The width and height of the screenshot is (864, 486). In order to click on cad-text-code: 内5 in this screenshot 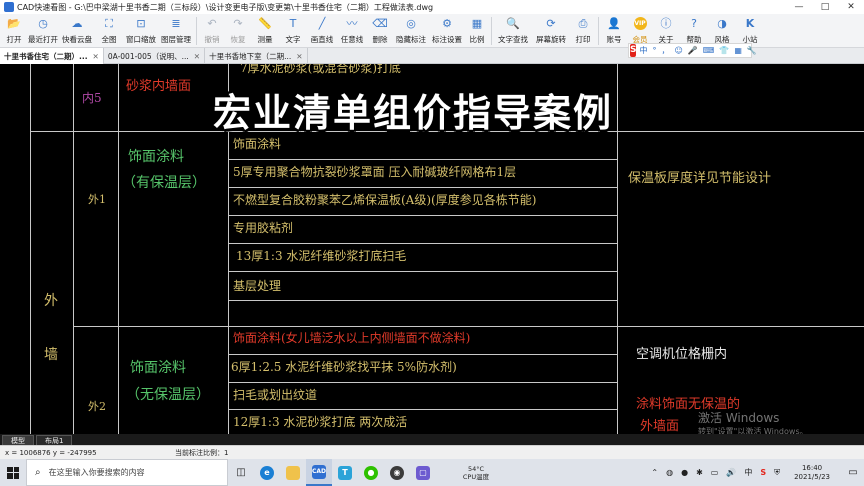, I will do `click(92, 98)`.